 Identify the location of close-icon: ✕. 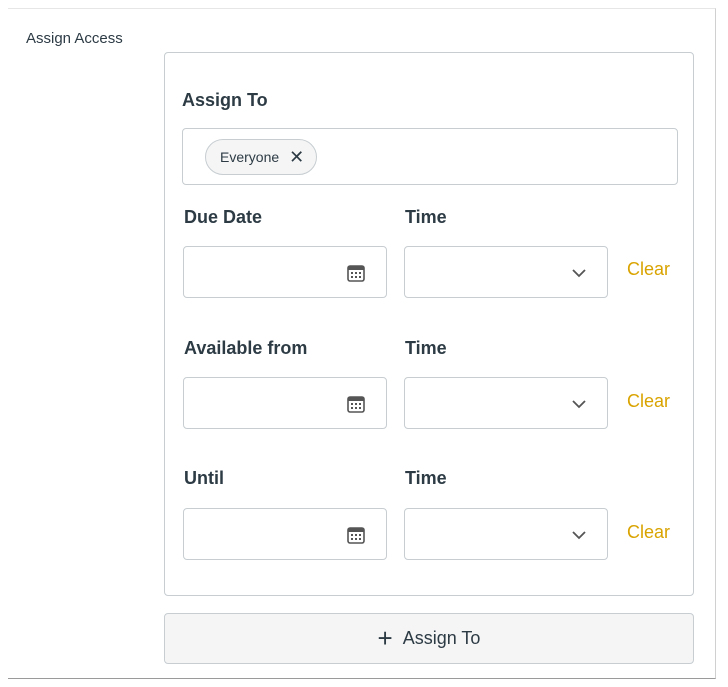
(296, 157).